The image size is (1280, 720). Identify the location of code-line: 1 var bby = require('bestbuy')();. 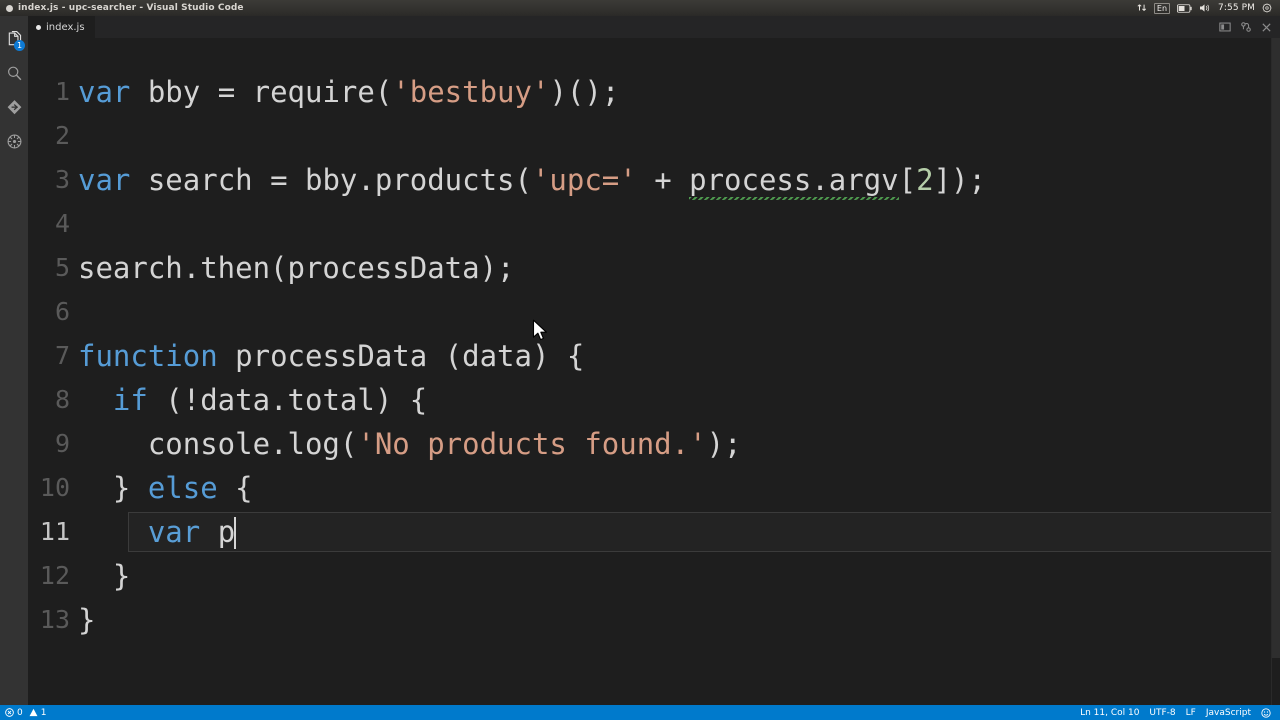
(654, 92).